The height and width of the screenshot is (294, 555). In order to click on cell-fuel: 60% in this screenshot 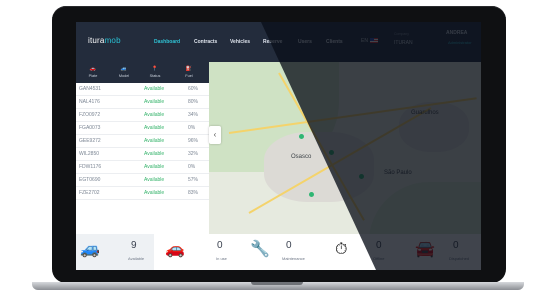, I will do `click(193, 89)`.